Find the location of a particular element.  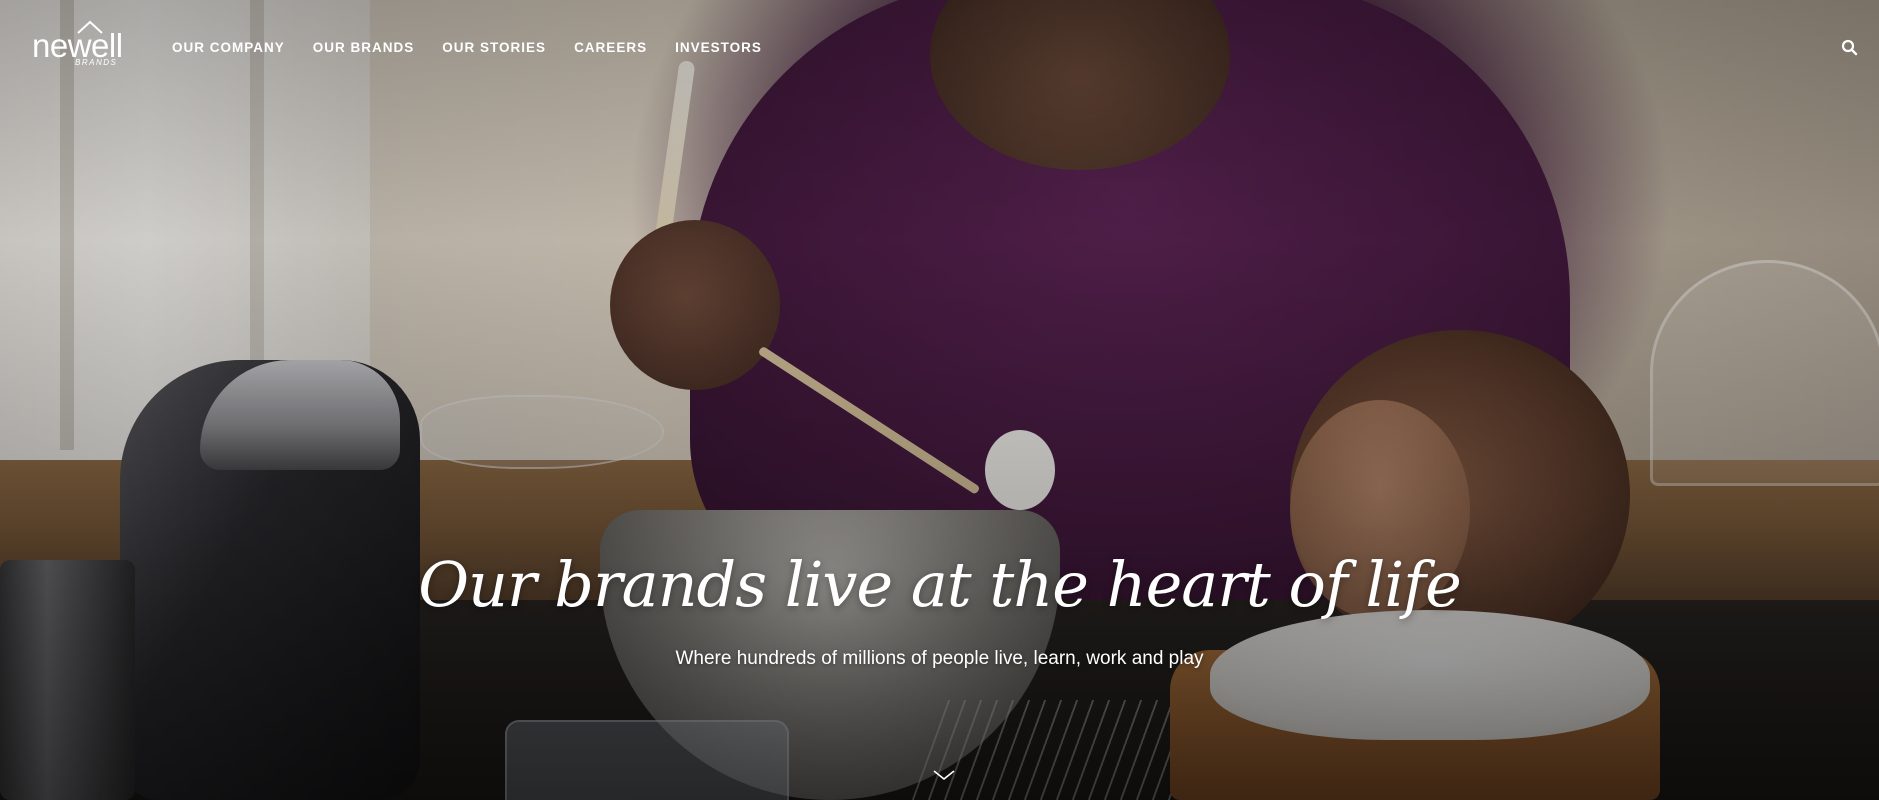

hero-headline: Our brands live at the heart of life is located at coordinates (940, 584).